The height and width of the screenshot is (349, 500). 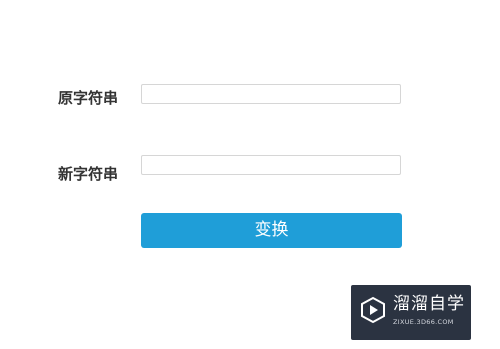 I want to click on watermark: 溜溜自学 ZIXUE.3D66.COM, so click(x=411, y=312).